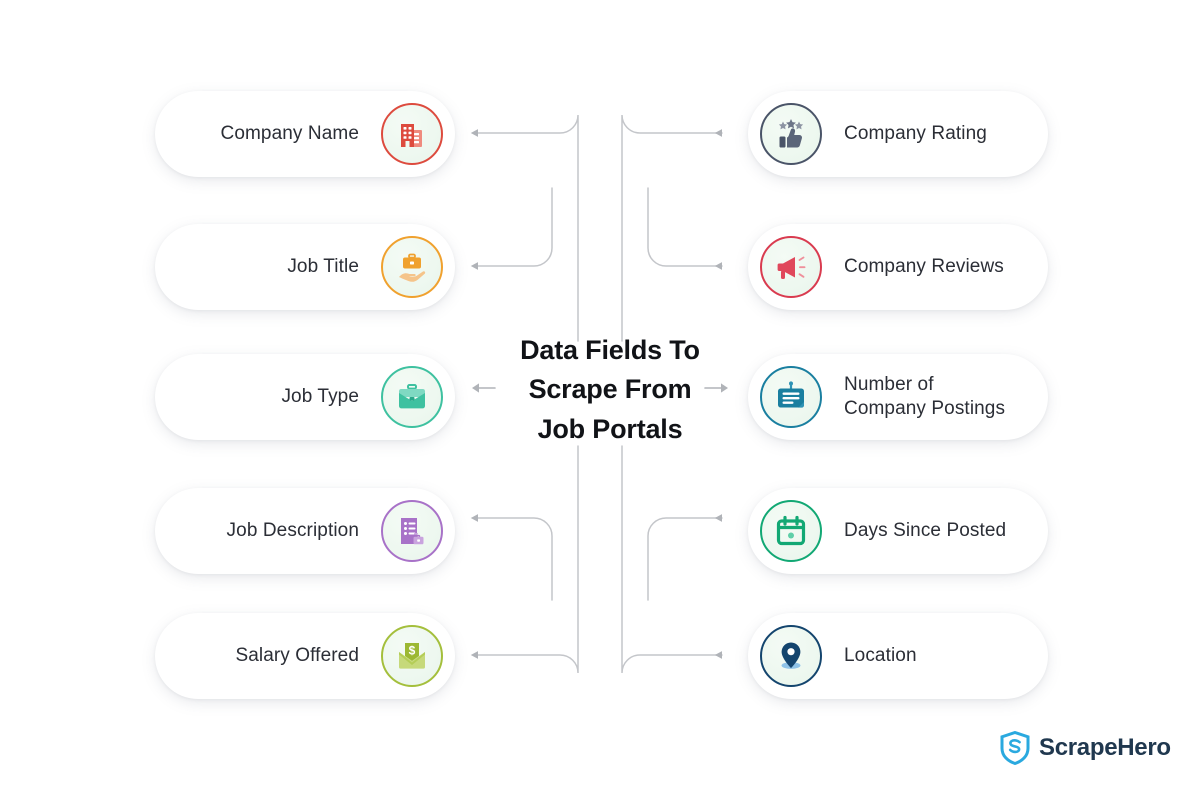 Image resolution: width=1200 pixels, height=800 pixels. I want to click on field-pill-location: Location, so click(898, 656).